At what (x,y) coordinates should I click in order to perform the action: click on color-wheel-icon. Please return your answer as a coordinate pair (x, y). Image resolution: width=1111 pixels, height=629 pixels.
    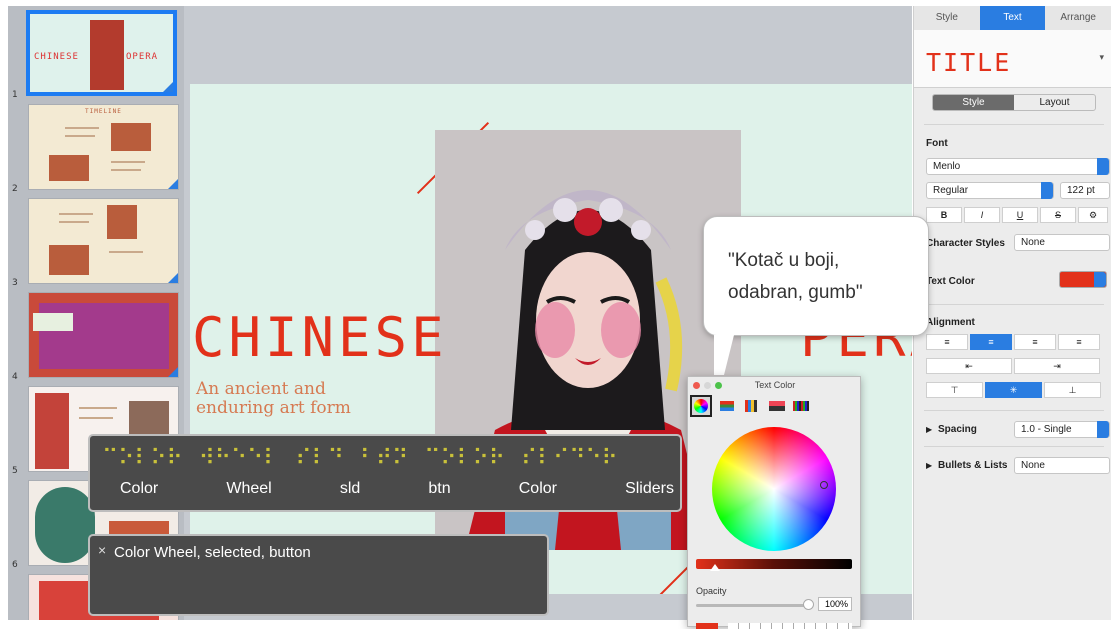
    Looking at the image, I should click on (701, 406).